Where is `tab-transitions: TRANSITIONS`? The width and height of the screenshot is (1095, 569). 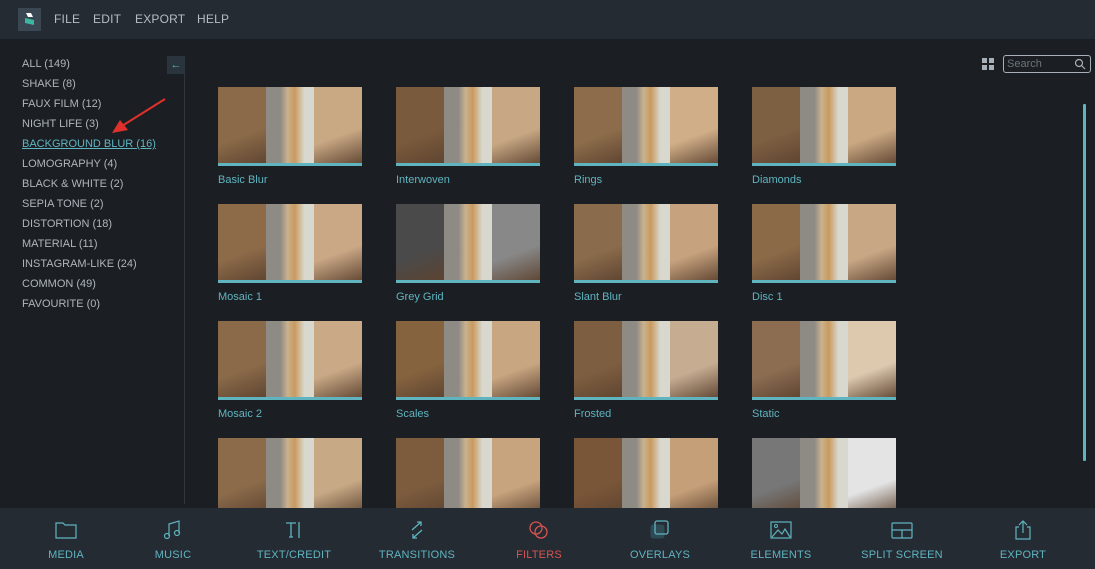 tab-transitions: TRANSITIONS is located at coordinates (417, 538).